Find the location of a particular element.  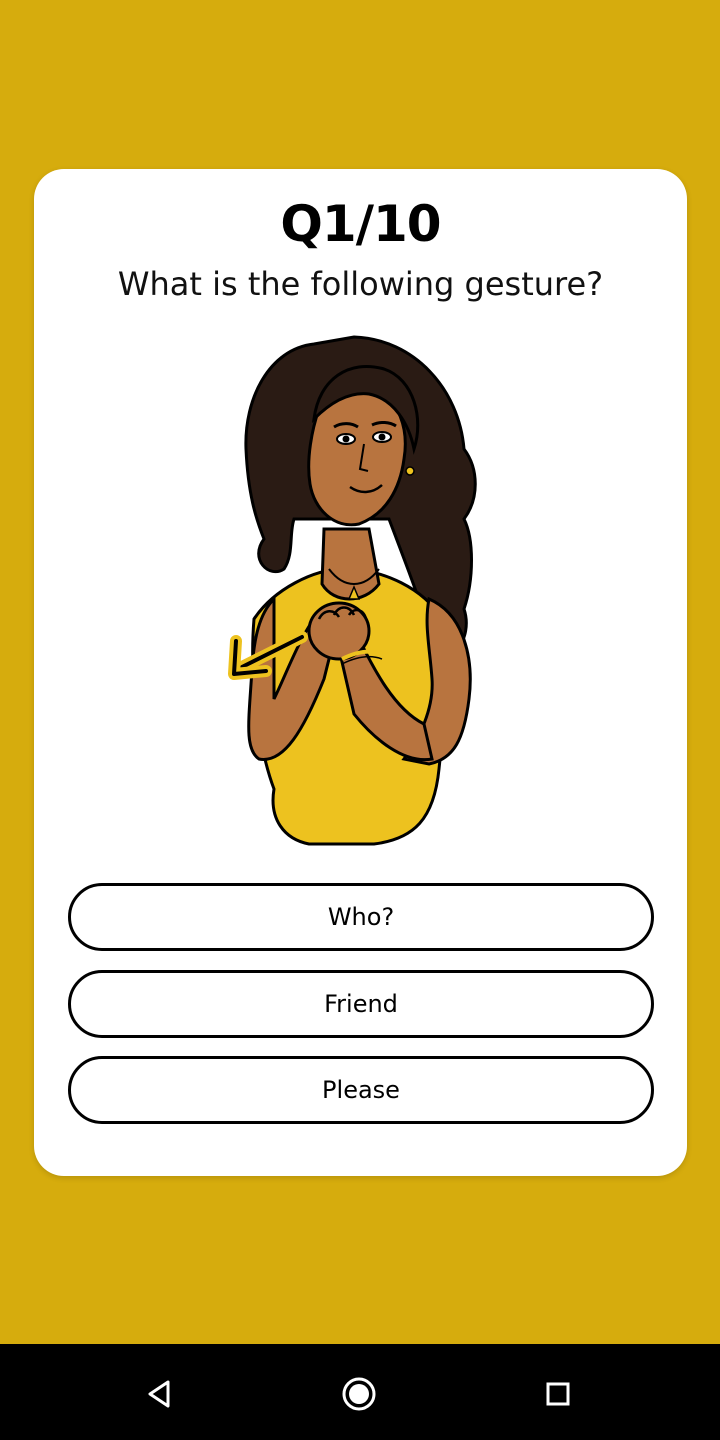

answer-please-button: Please is located at coordinates (361, 1090).